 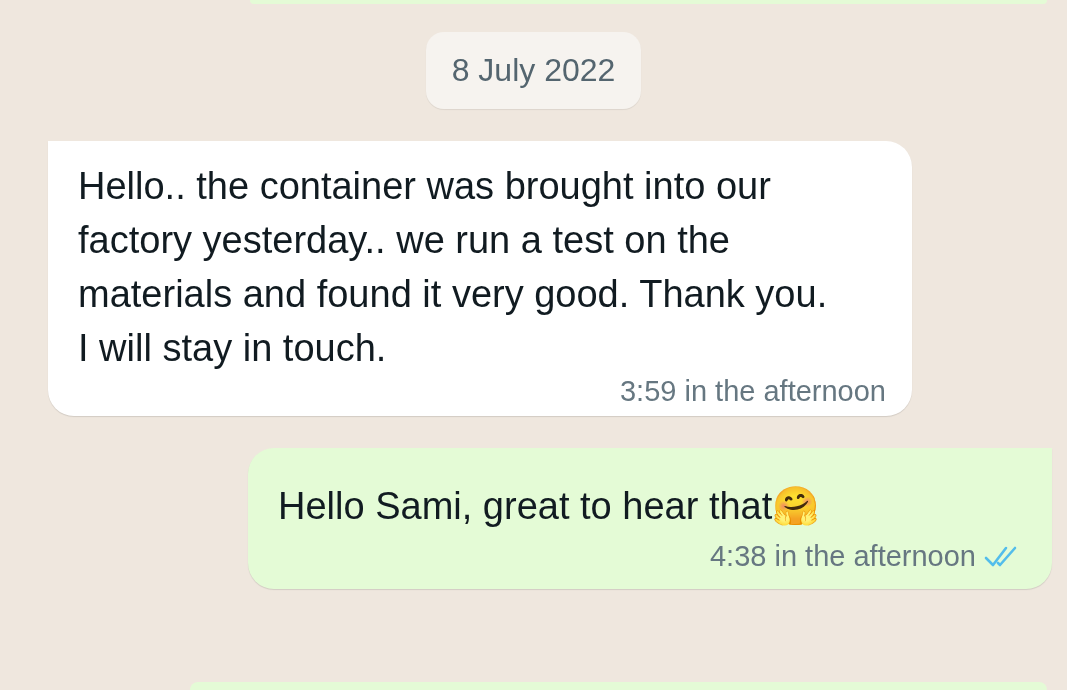 I want to click on message-time: 3:59 in the afternoon, so click(x=752, y=391).